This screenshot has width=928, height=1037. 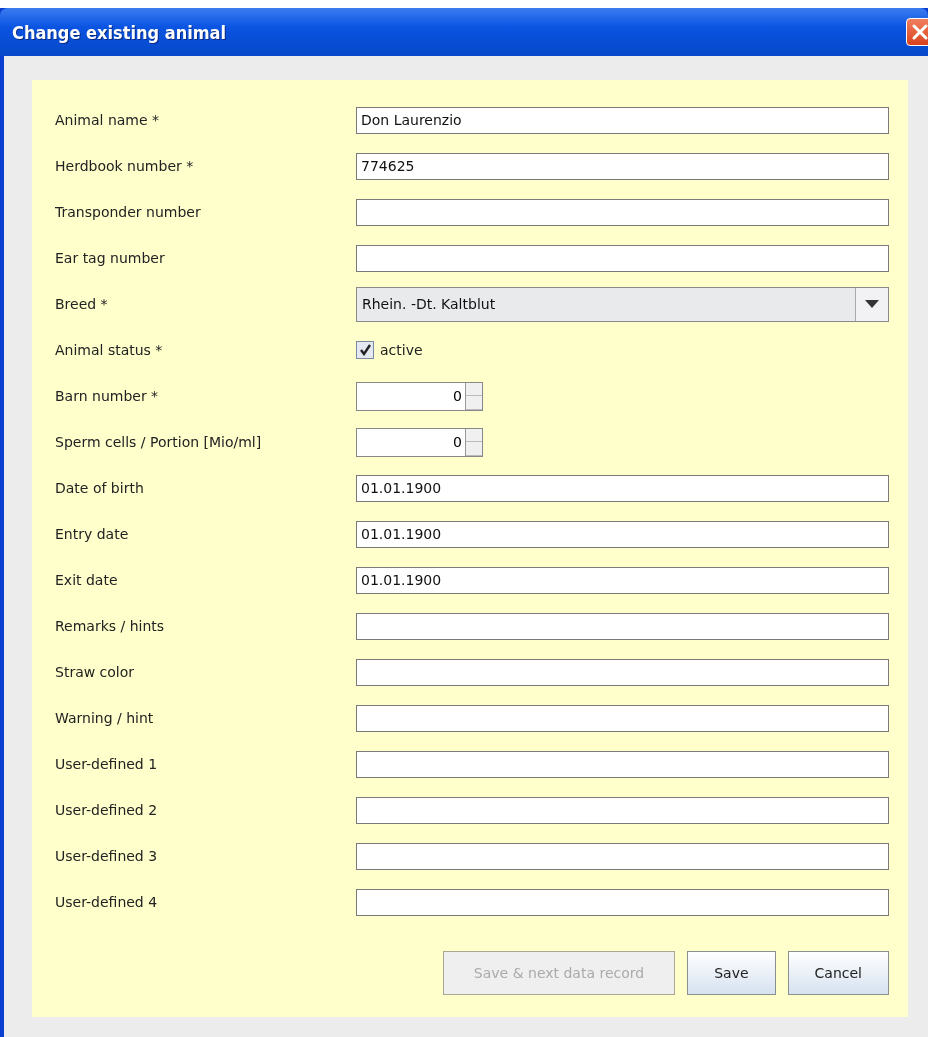 I want to click on field-label: Date of birth, so click(x=100, y=488).